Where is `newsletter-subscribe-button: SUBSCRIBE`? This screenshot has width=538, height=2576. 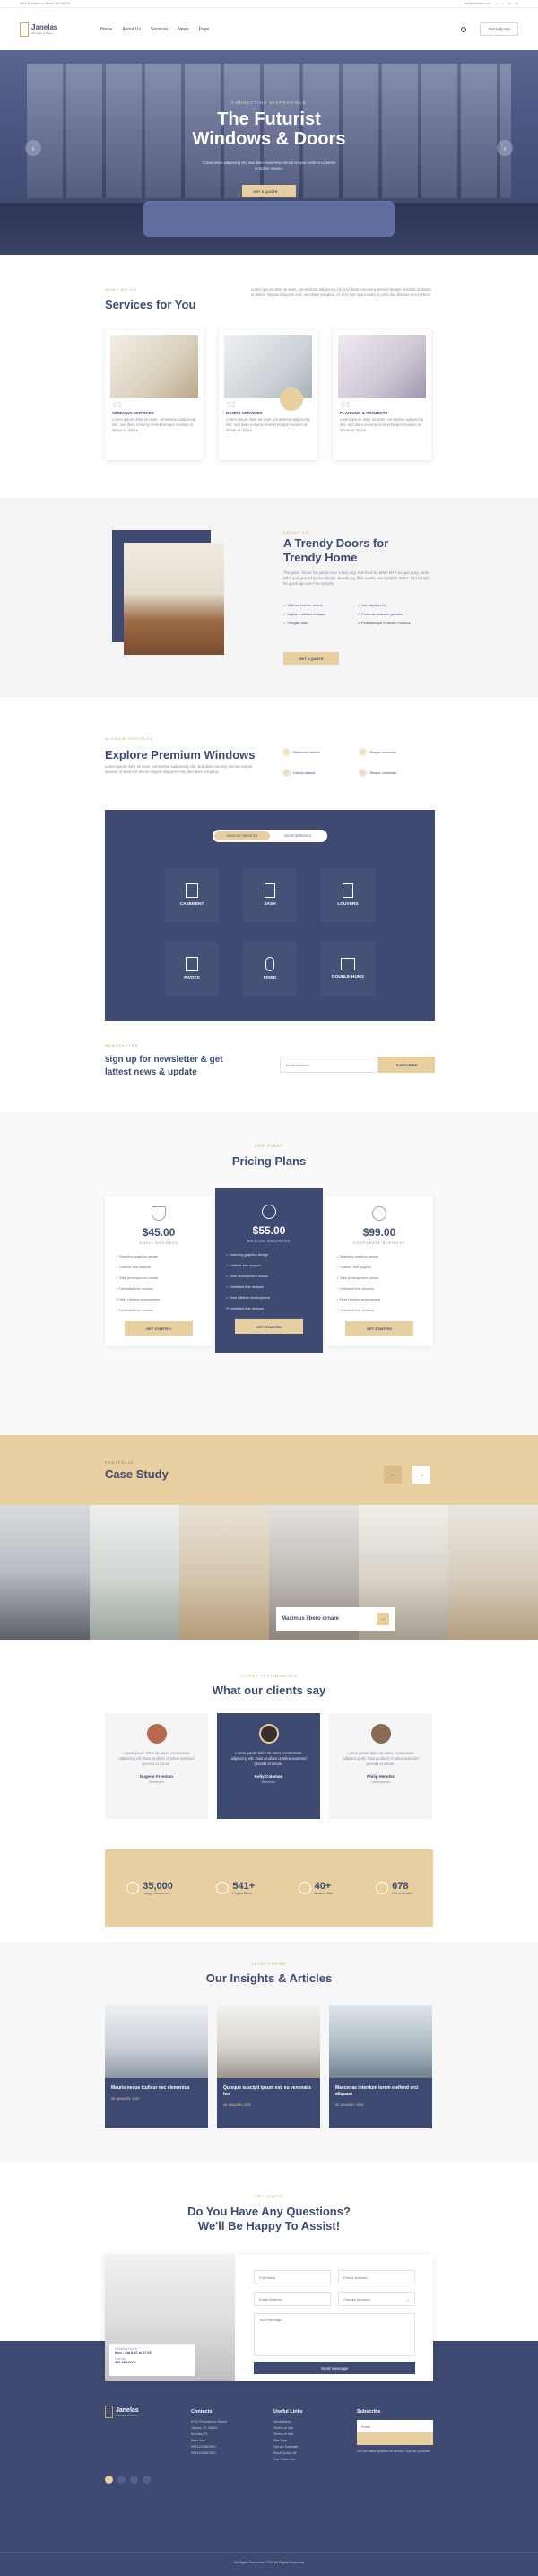 newsletter-subscribe-button: SUBSCRIBE is located at coordinates (406, 1065).